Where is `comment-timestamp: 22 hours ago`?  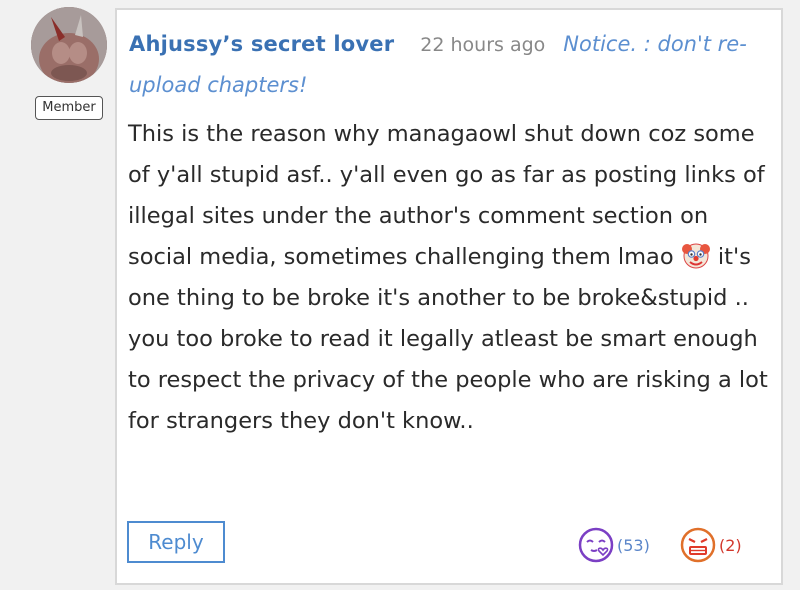 comment-timestamp: 22 hours ago is located at coordinates (483, 45).